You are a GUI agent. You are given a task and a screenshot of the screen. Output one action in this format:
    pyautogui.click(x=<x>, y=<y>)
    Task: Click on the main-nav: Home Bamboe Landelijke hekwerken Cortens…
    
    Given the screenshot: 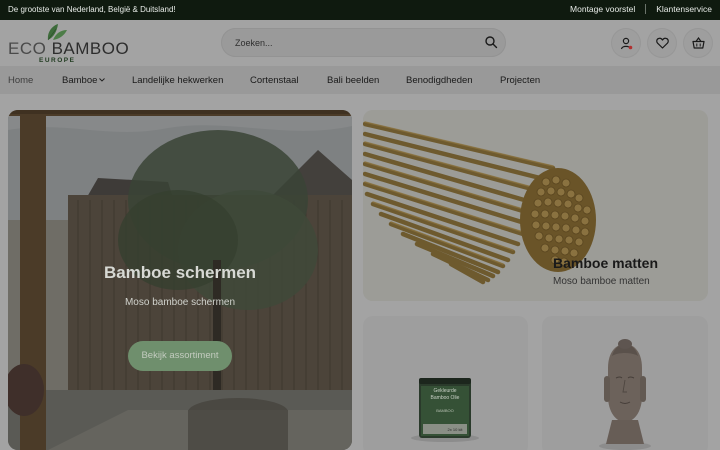 What is the action you would take?
    pyautogui.click(x=360, y=80)
    